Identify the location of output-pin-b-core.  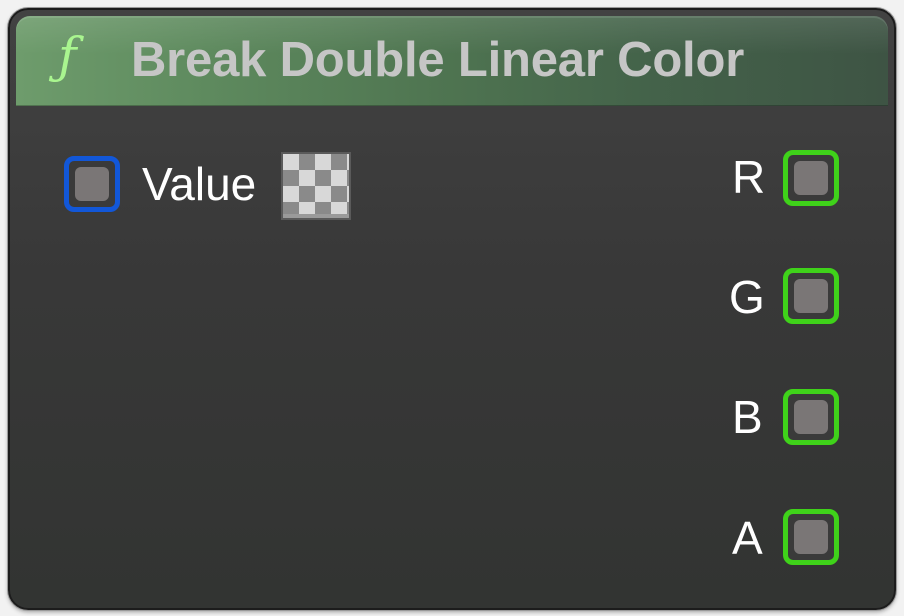
(811, 417).